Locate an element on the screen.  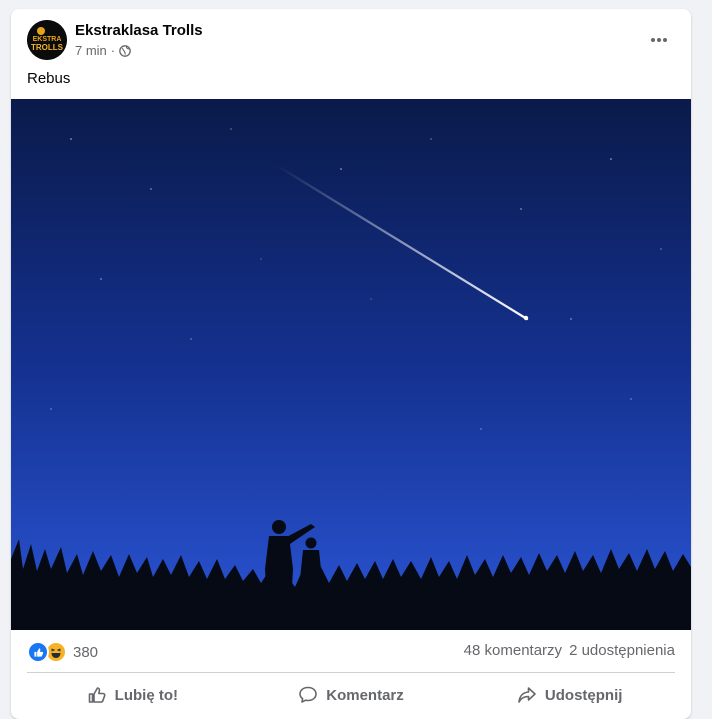
more-options-button is located at coordinates (659, 40).